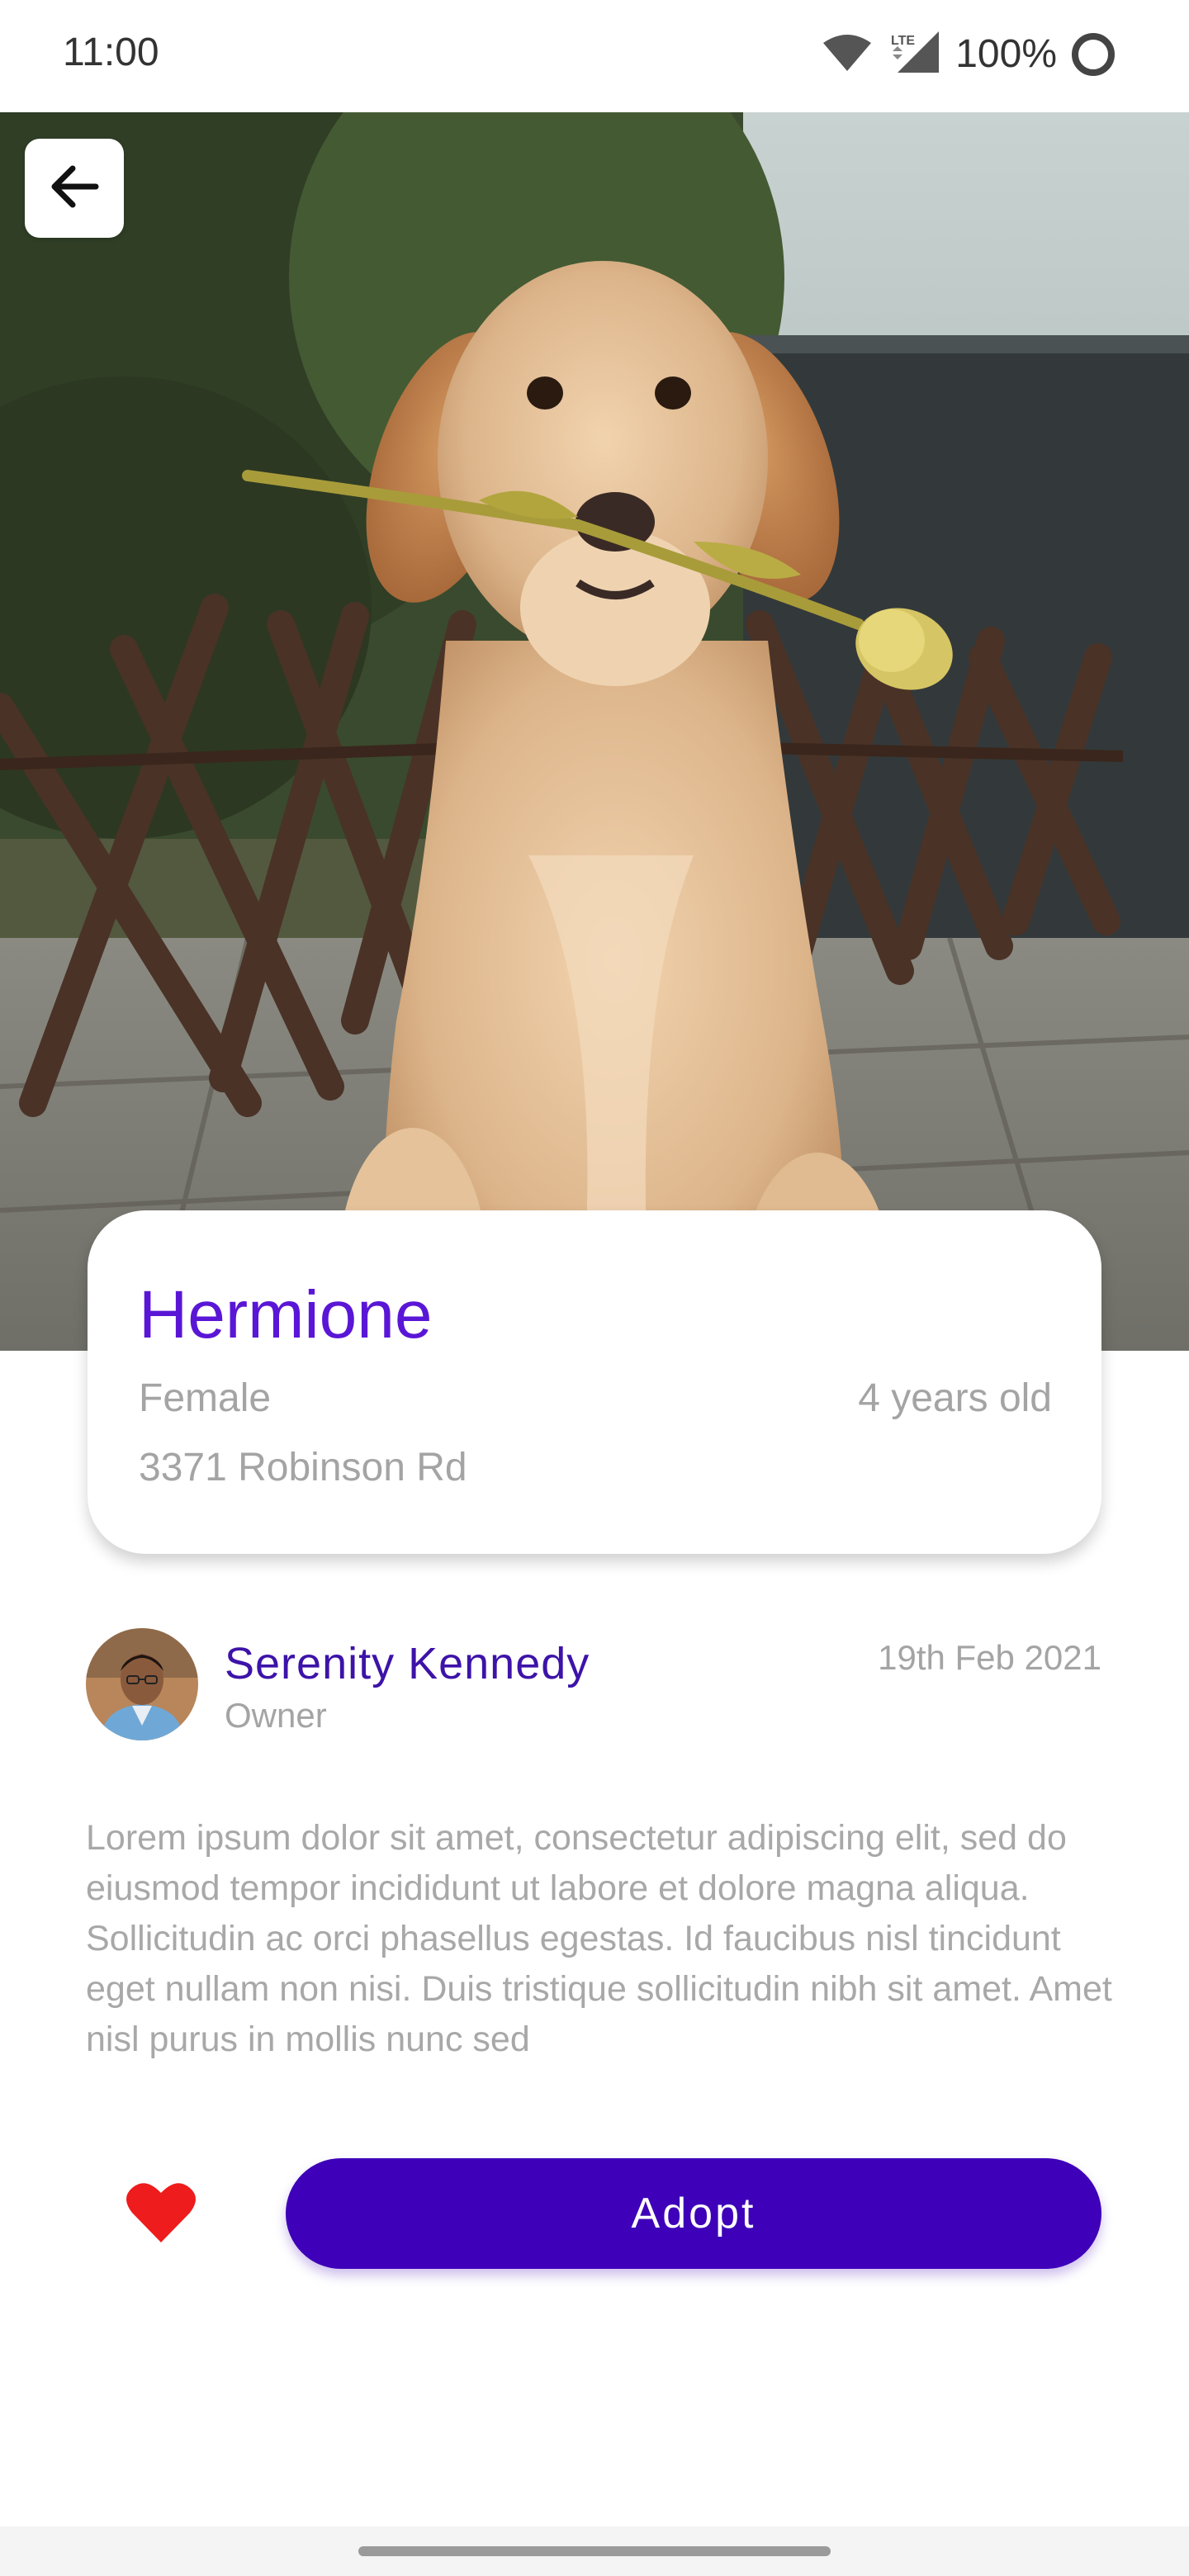 Image resolution: width=1189 pixels, height=2576 pixels. I want to click on network-type-label: LTE, so click(903, 41).